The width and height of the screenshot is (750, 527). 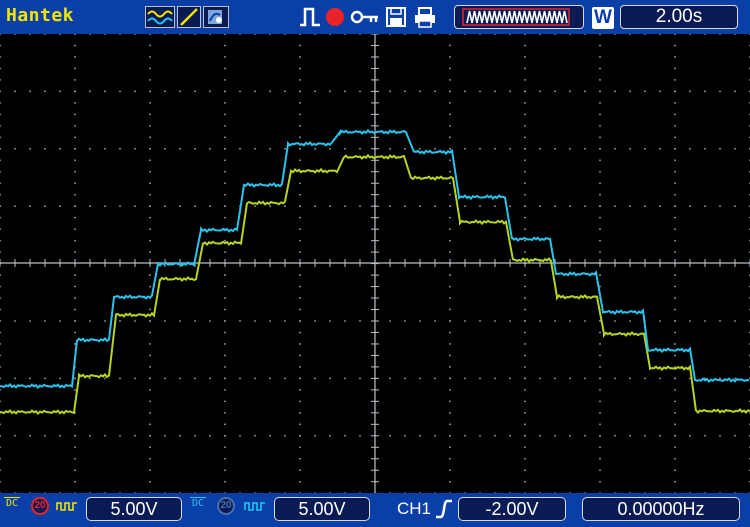 What do you see at coordinates (198, 503) in the screenshot?
I see `ch2-coupling: DC` at bounding box center [198, 503].